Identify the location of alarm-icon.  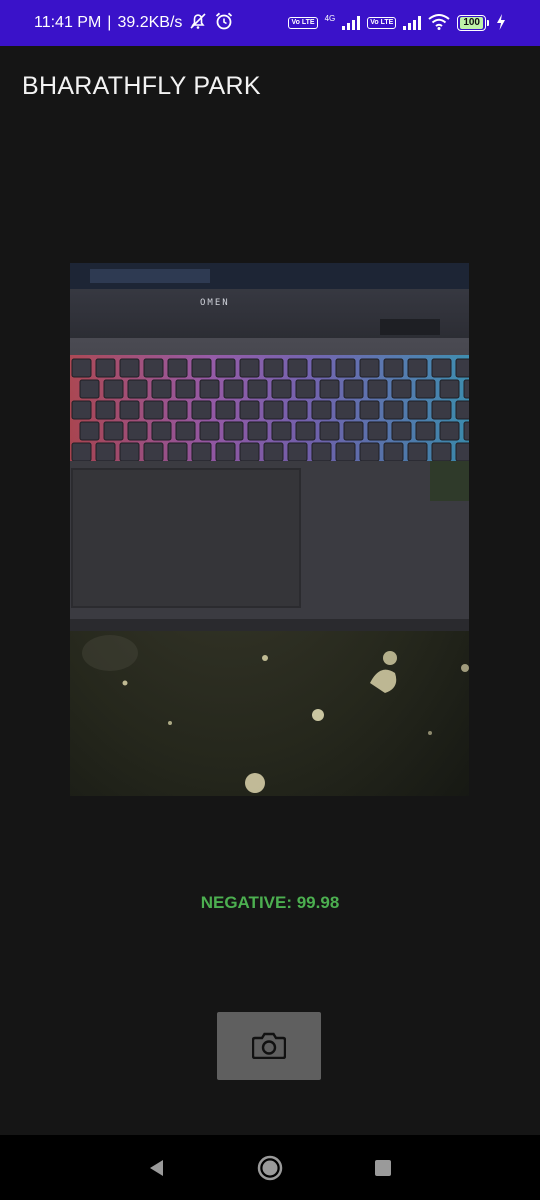
(224, 23).